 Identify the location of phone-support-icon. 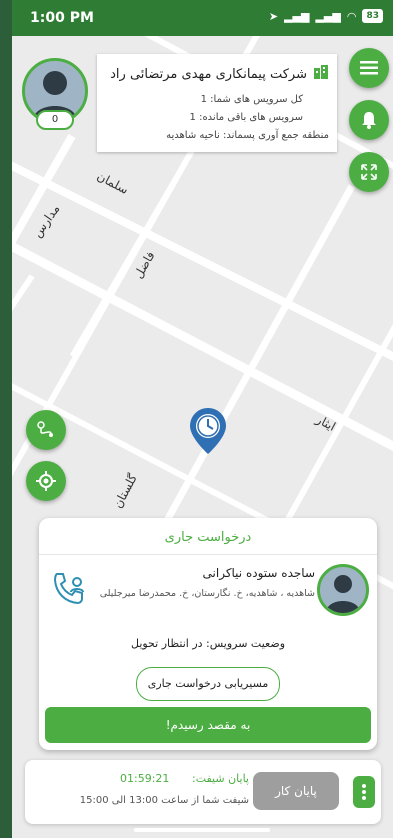
(68, 589).